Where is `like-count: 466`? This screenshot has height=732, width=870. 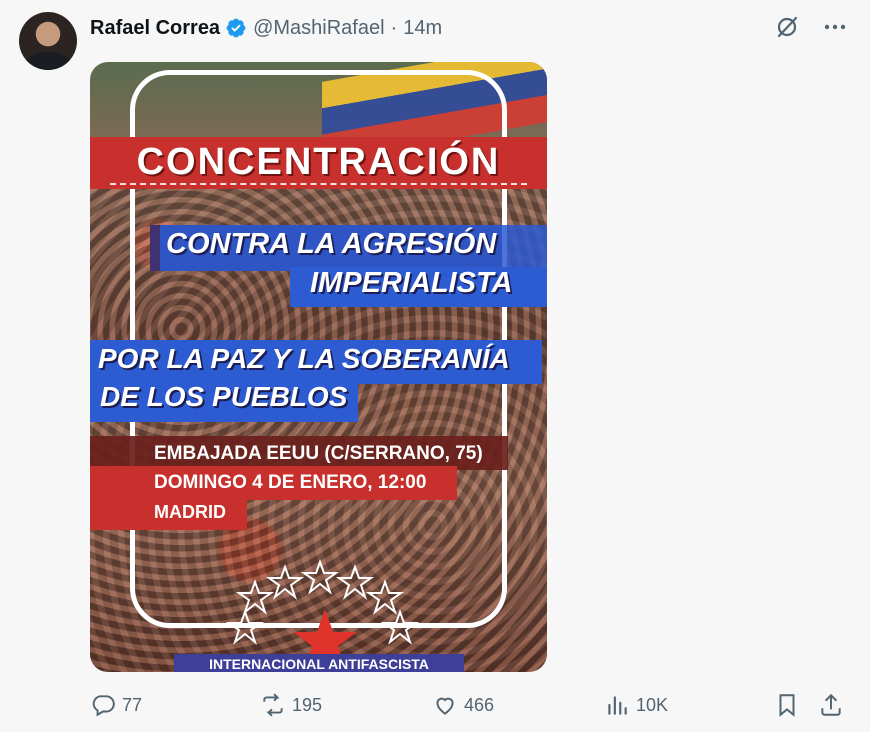
like-count: 466 is located at coordinates (479, 704).